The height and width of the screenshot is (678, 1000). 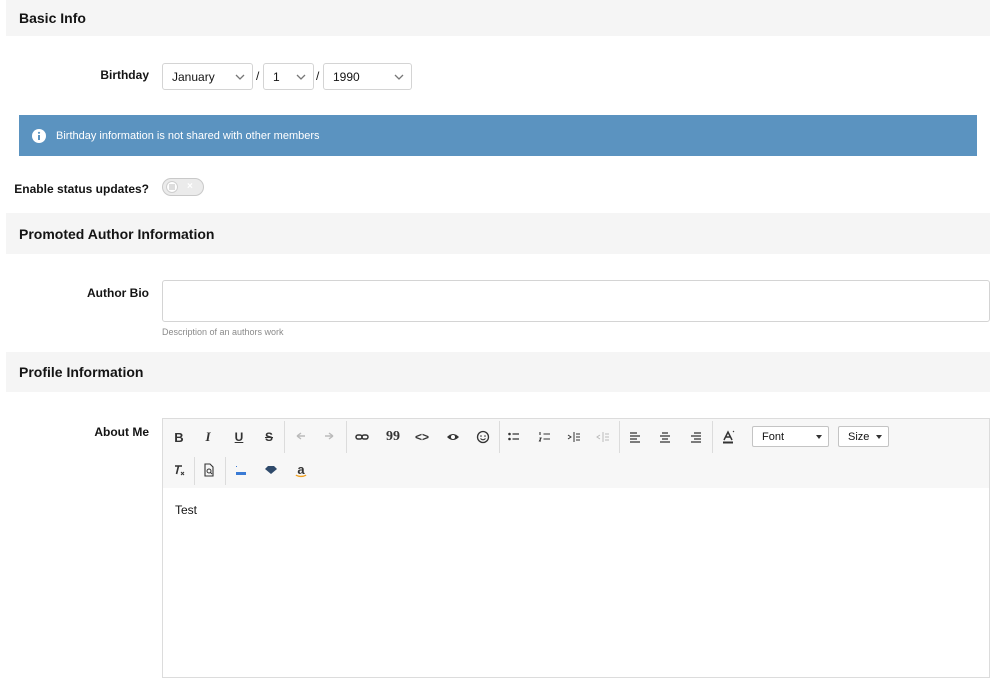 What do you see at coordinates (301, 437) in the screenshot?
I see `undo-icon` at bounding box center [301, 437].